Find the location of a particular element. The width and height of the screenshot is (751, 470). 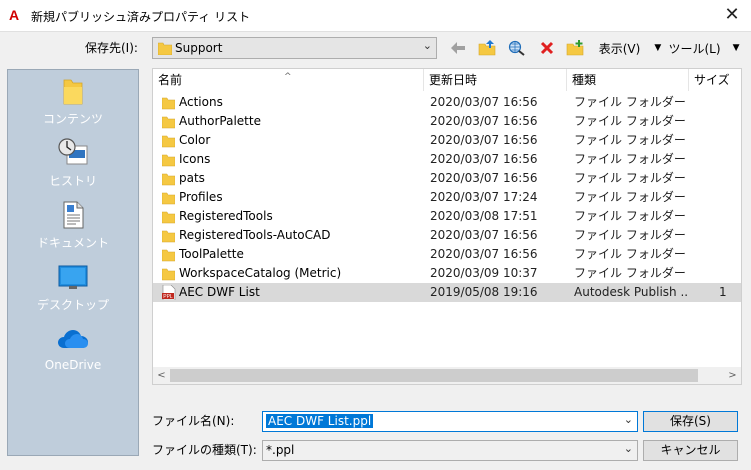

up-folder-button is located at coordinates (487, 48).